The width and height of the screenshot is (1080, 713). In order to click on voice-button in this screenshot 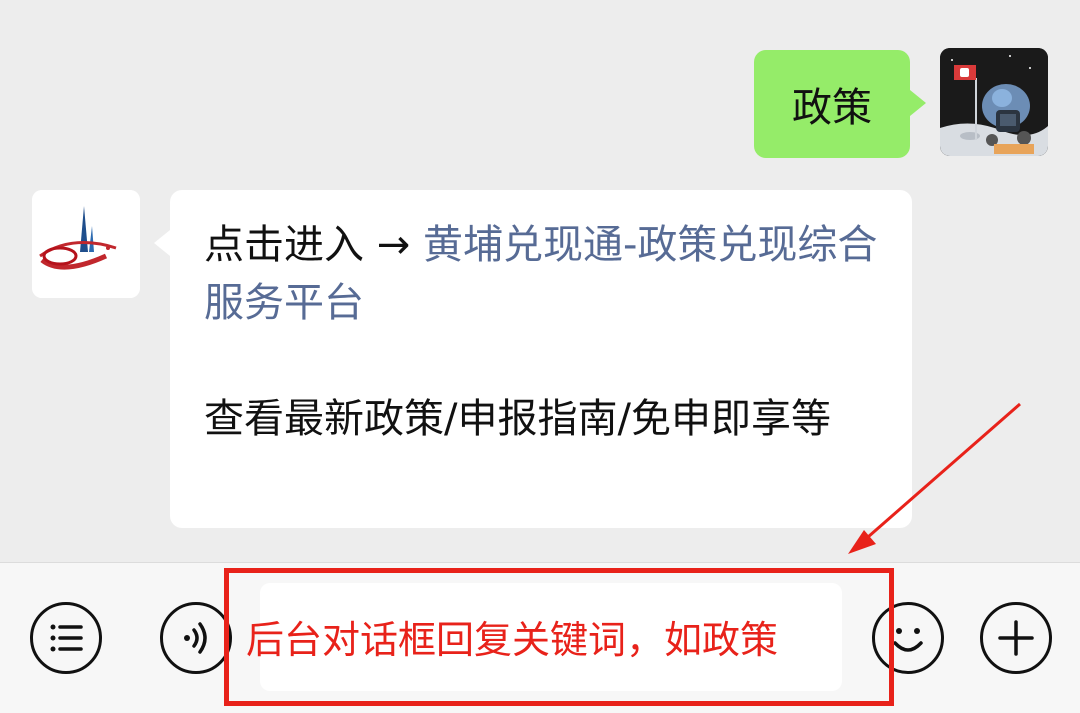, I will do `click(196, 638)`.